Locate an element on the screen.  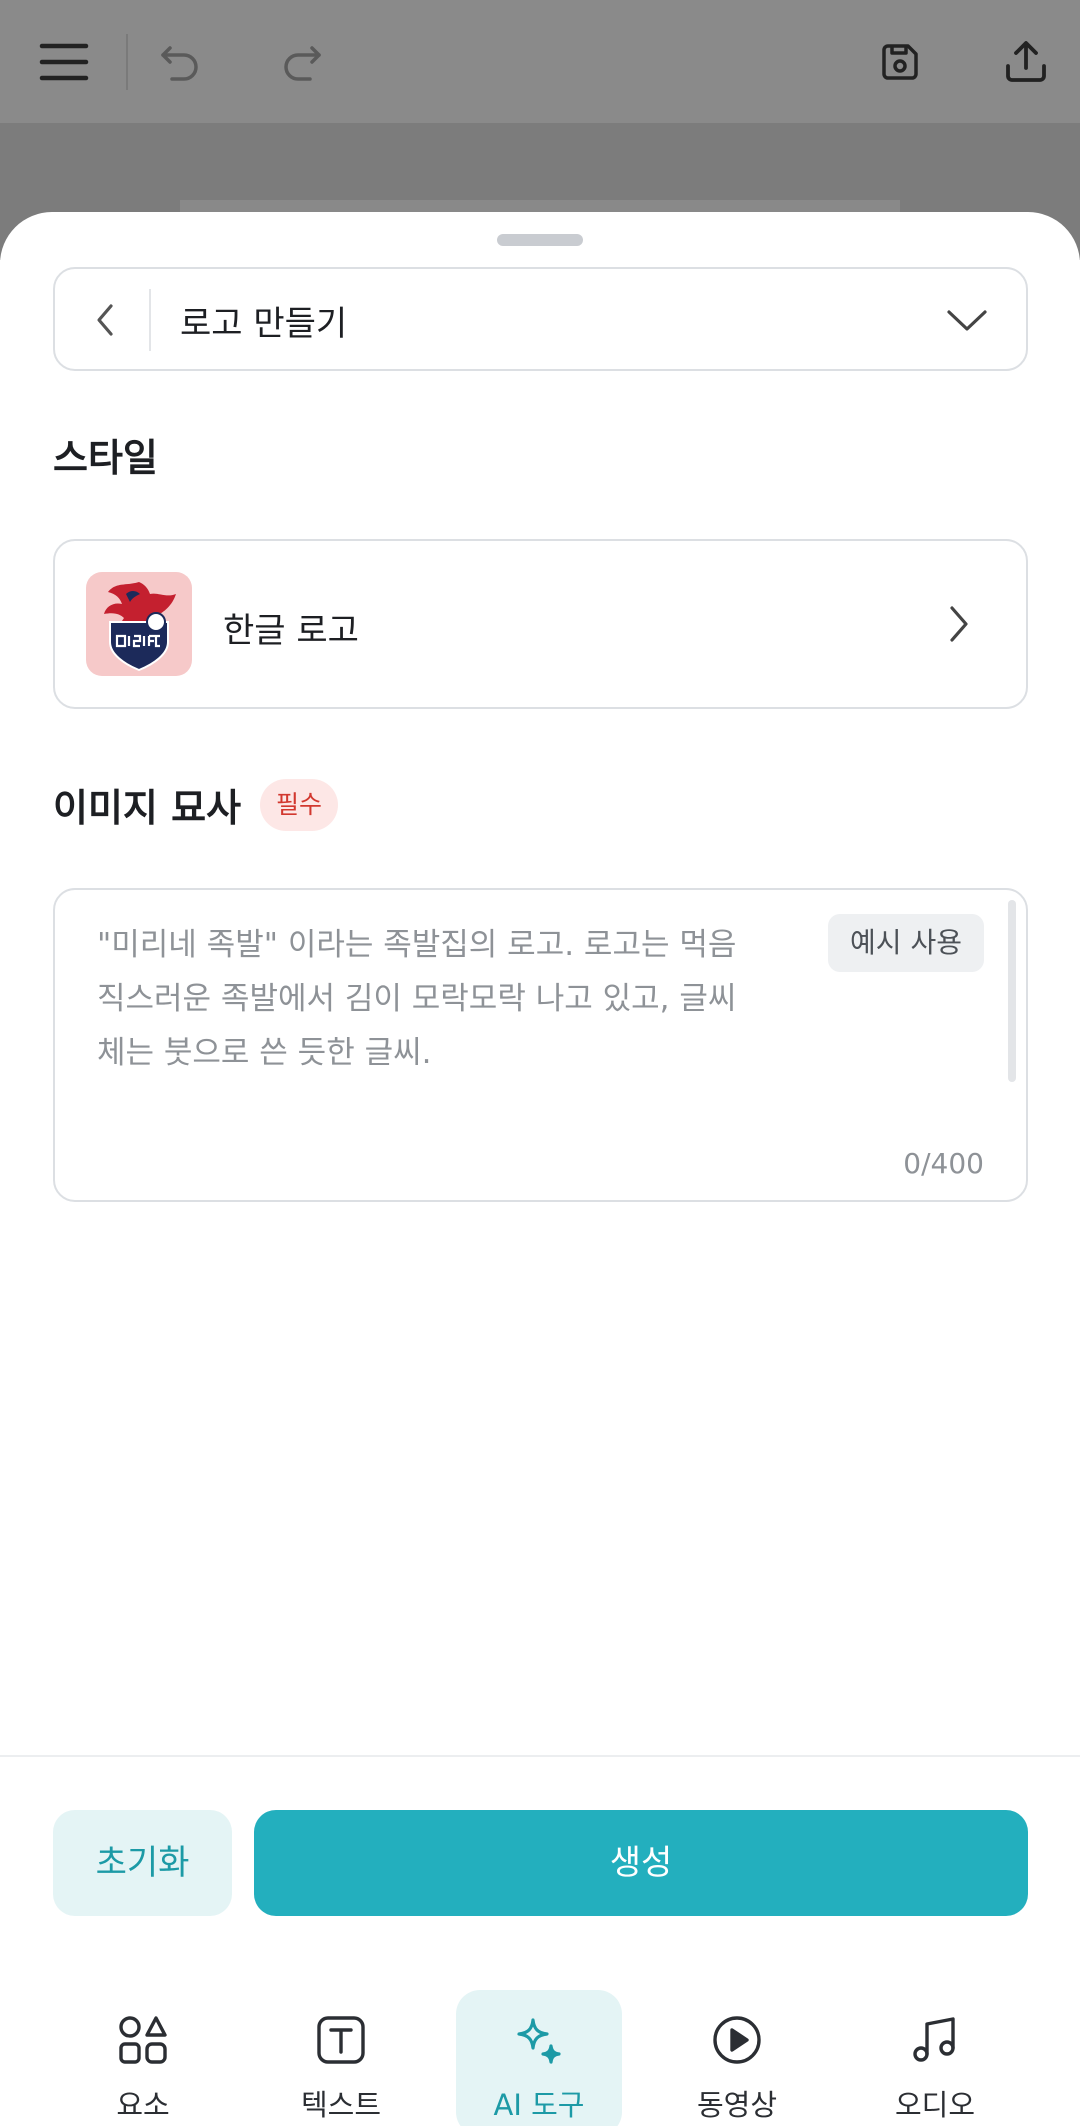
save-icon is located at coordinates (900, 62).